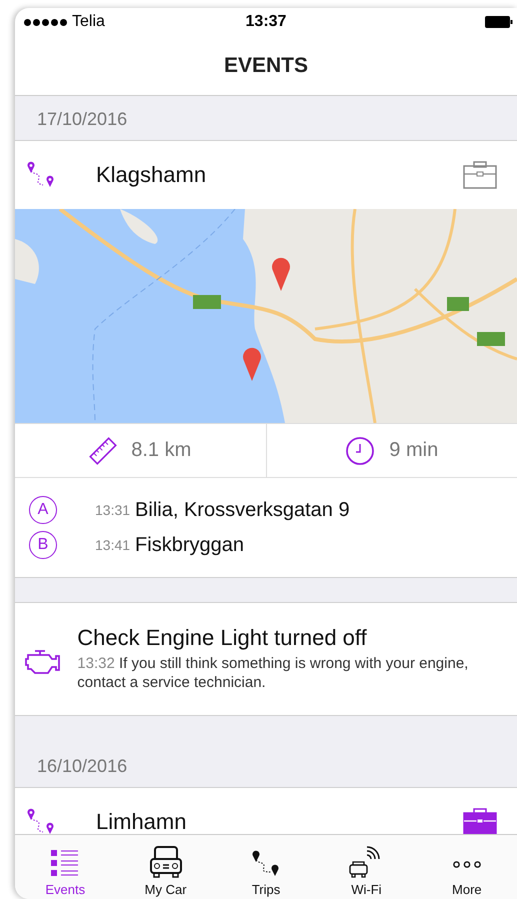  I want to click on tab-item: Events, so click(65, 867).